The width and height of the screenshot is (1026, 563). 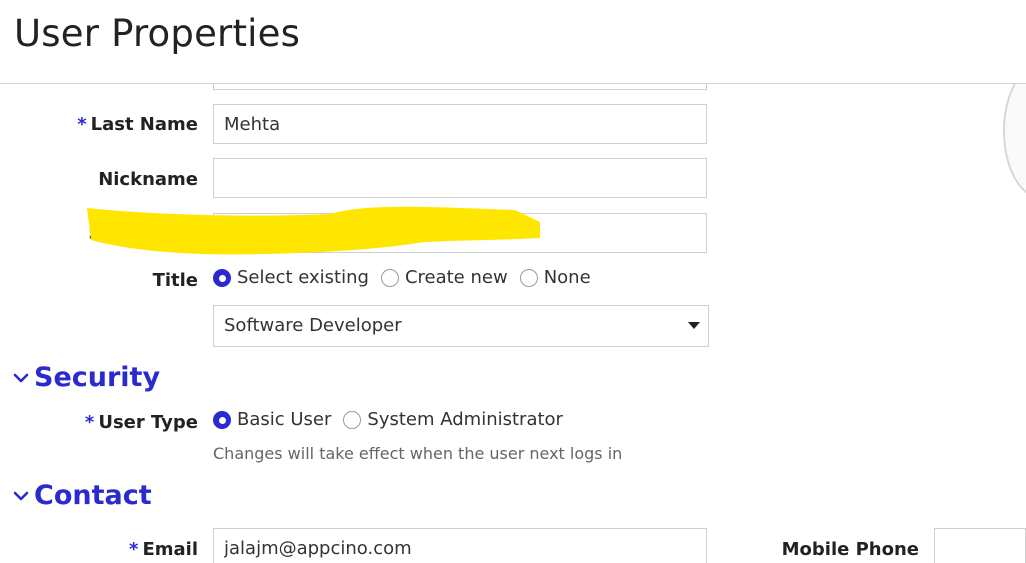 What do you see at coordinates (82, 495) in the screenshot?
I see `section-contact-toggle: Contact` at bounding box center [82, 495].